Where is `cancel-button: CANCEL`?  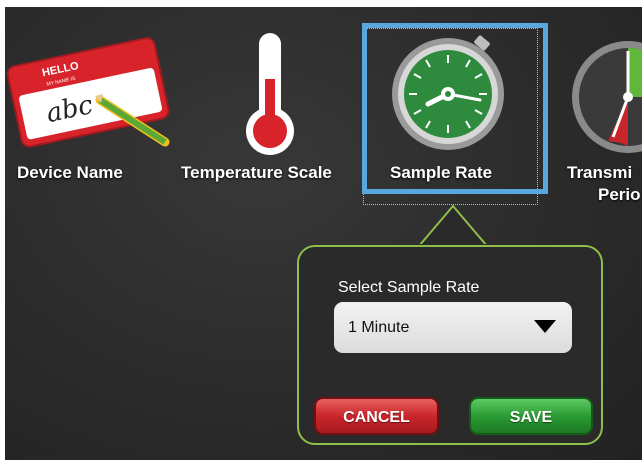 cancel-button: CANCEL is located at coordinates (376, 416).